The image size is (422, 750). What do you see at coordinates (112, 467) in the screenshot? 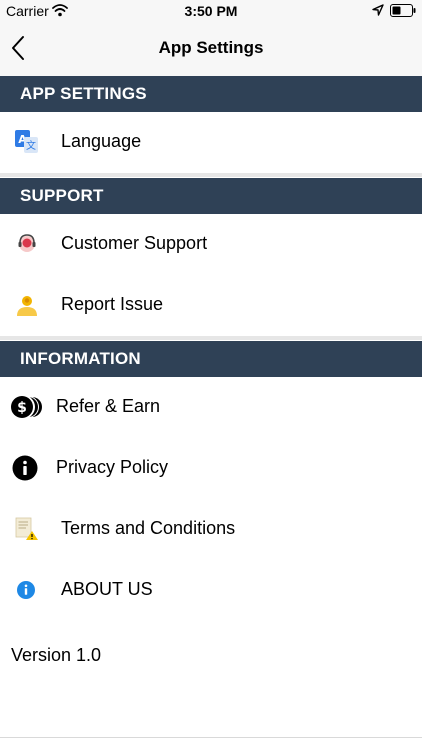
I see `settings-row-label: Privacy Policy` at bounding box center [112, 467].